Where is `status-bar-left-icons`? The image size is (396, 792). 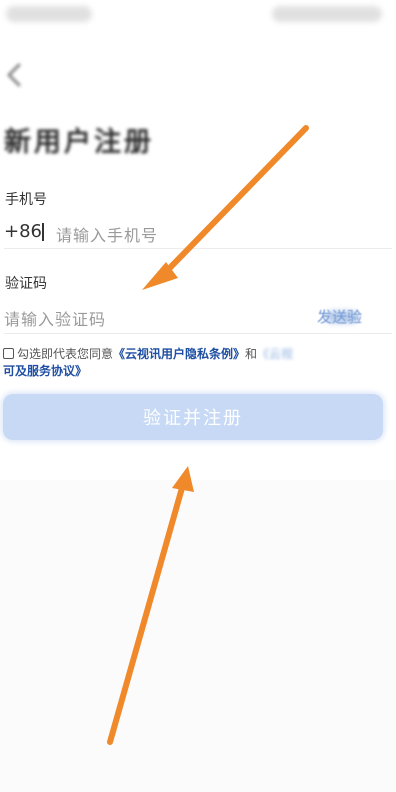
status-bar-left-icons is located at coordinates (49, 14).